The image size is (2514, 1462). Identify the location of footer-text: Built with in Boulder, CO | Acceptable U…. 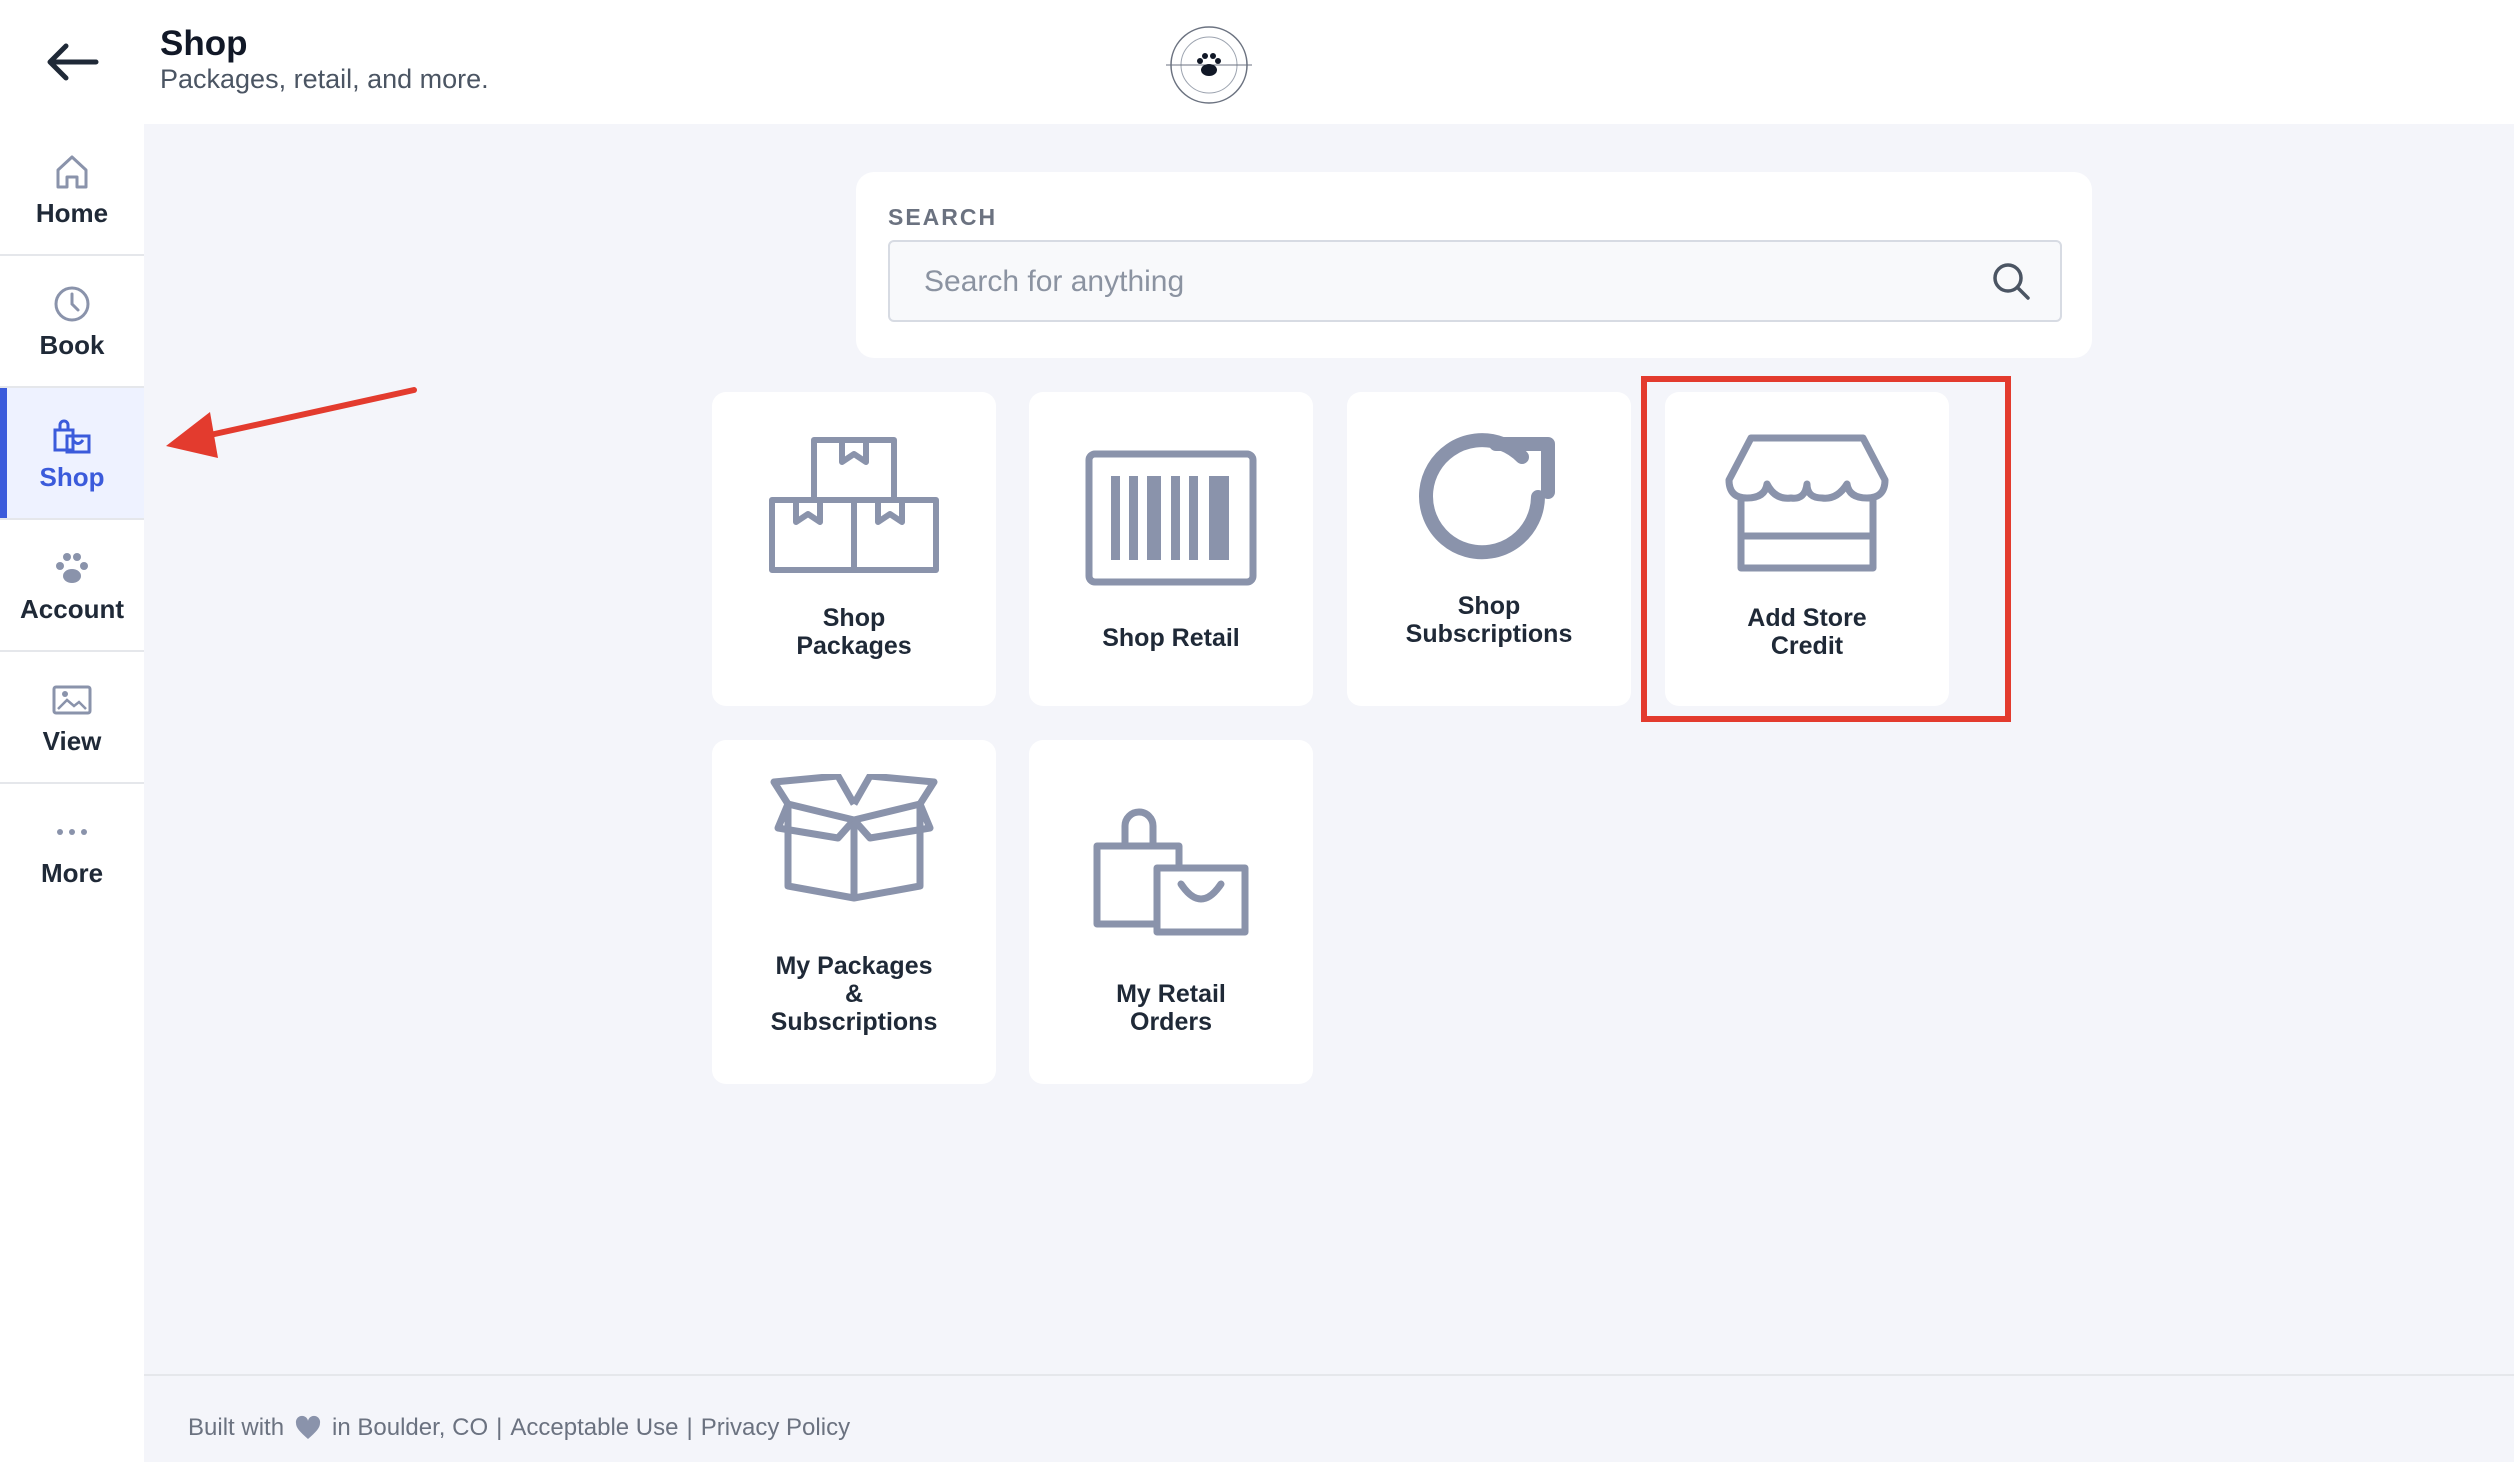
(519, 1428).